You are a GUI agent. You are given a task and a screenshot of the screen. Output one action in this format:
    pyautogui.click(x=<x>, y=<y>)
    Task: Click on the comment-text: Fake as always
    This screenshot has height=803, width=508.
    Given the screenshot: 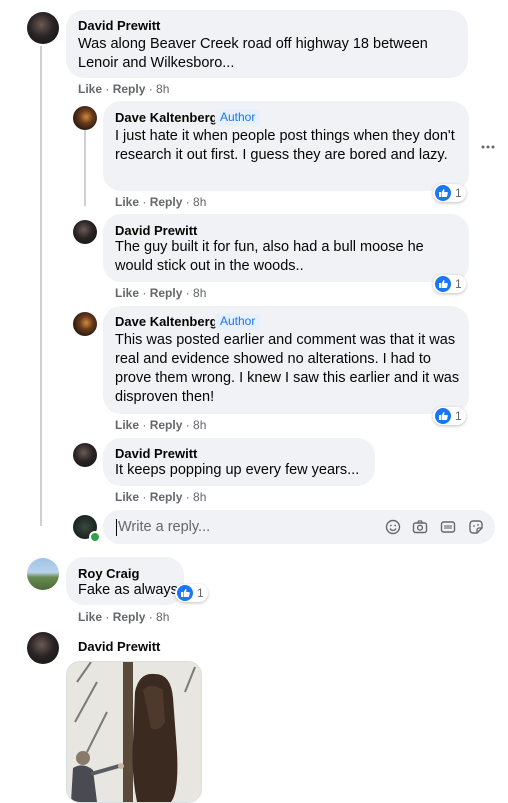 What is the action you would take?
    pyautogui.click(x=128, y=590)
    